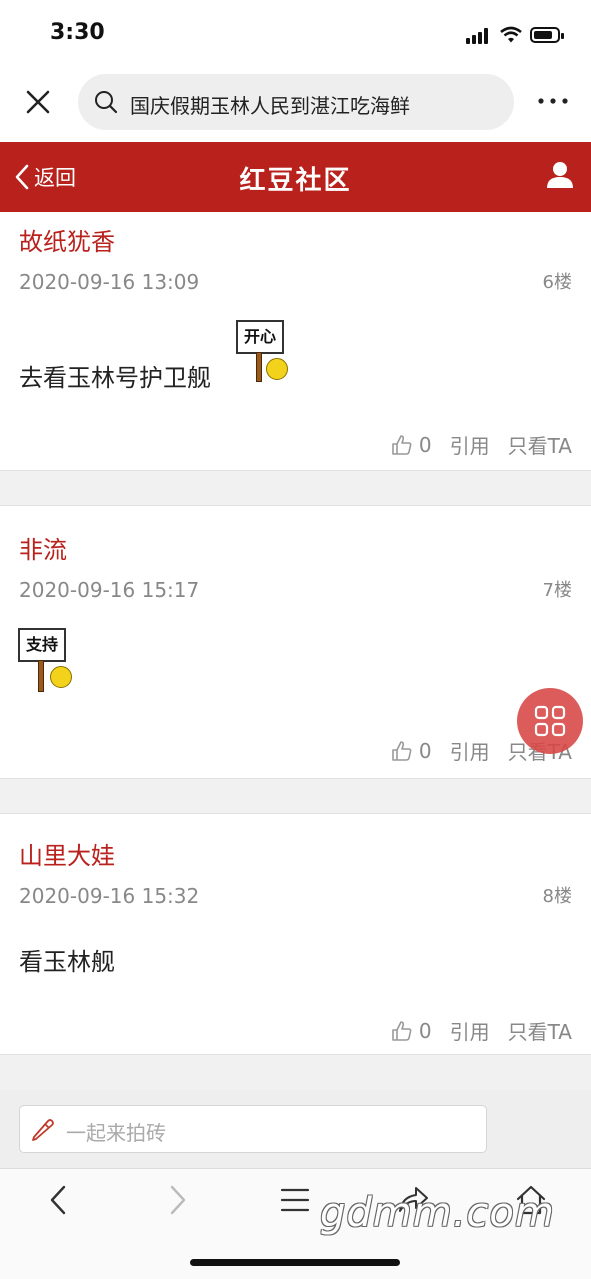 The width and height of the screenshot is (591, 1279). I want to click on user-icon, so click(560, 175).